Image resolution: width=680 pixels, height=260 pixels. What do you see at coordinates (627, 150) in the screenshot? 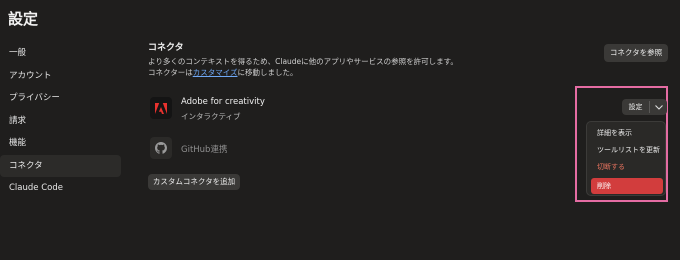
I see `menu-item-refresh-tools: ツールリストを更新` at bounding box center [627, 150].